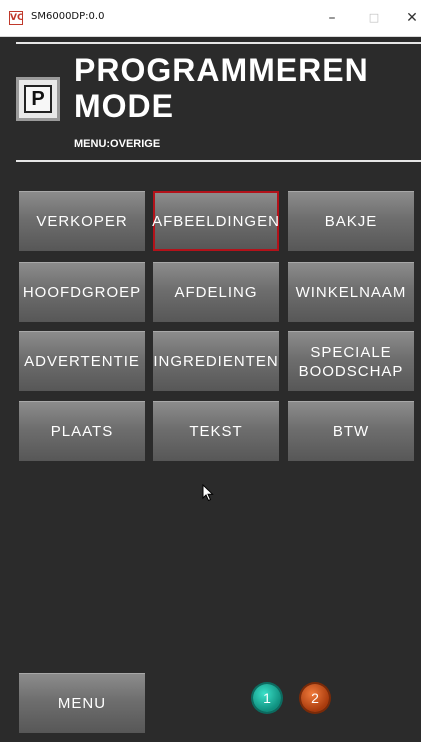  I want to click on ingredienten-button: INGREDIENTEN, so click(216, 361).